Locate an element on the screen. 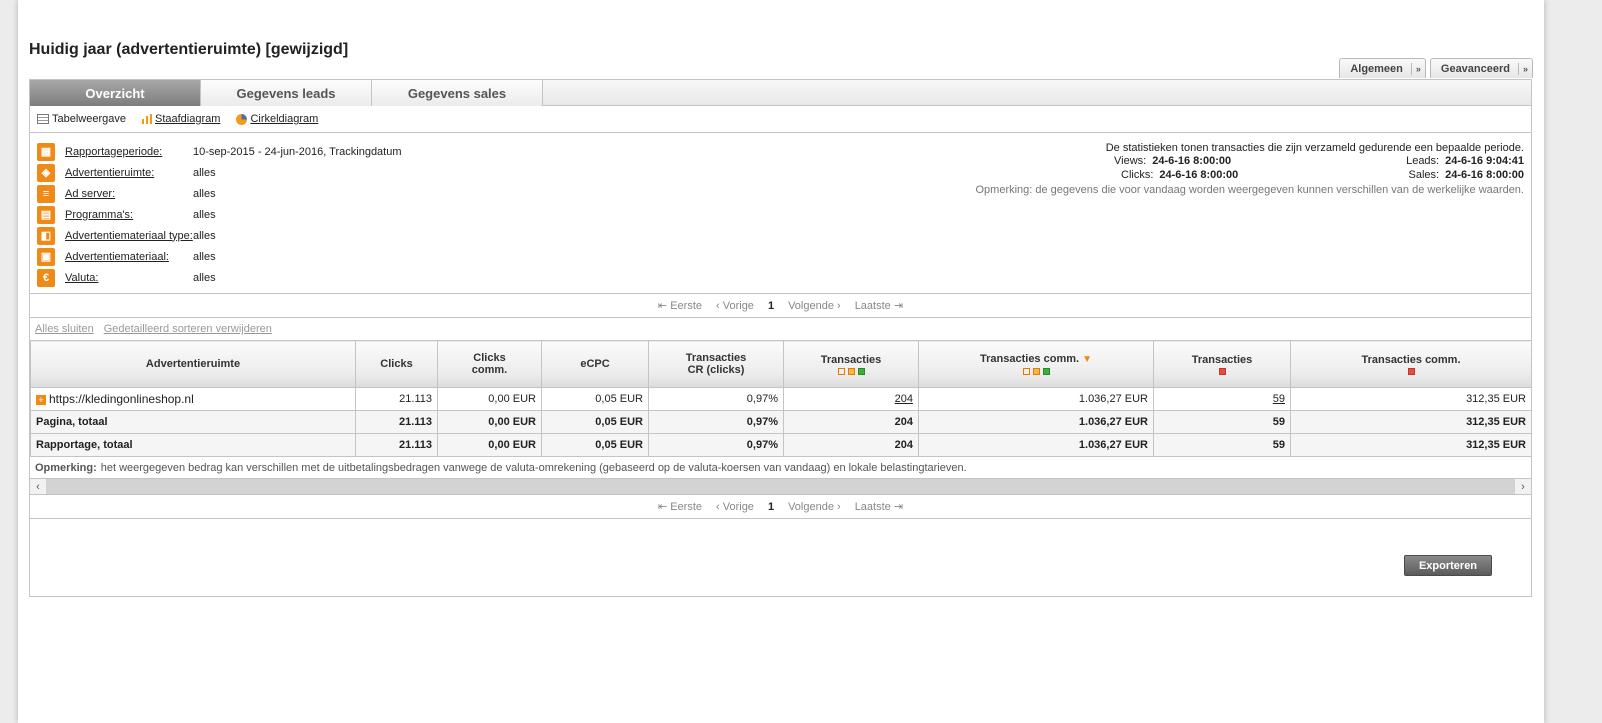  col-adspace: Advertentieruimte is located at coordinates (193, 364).